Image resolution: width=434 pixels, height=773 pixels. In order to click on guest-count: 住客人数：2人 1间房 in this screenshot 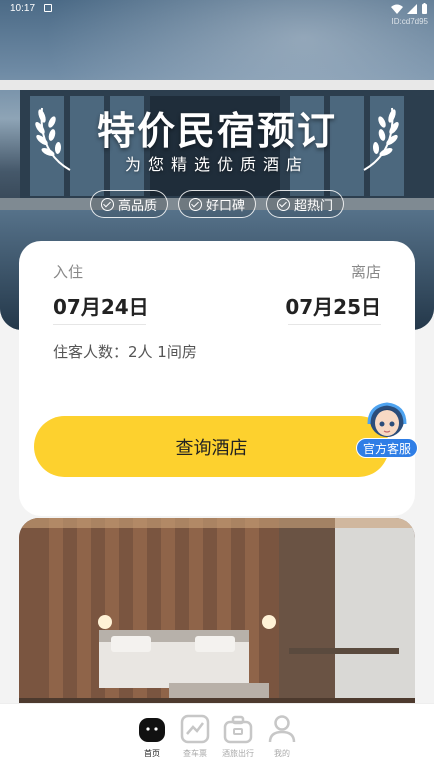, I will do `click(125, 351)`.